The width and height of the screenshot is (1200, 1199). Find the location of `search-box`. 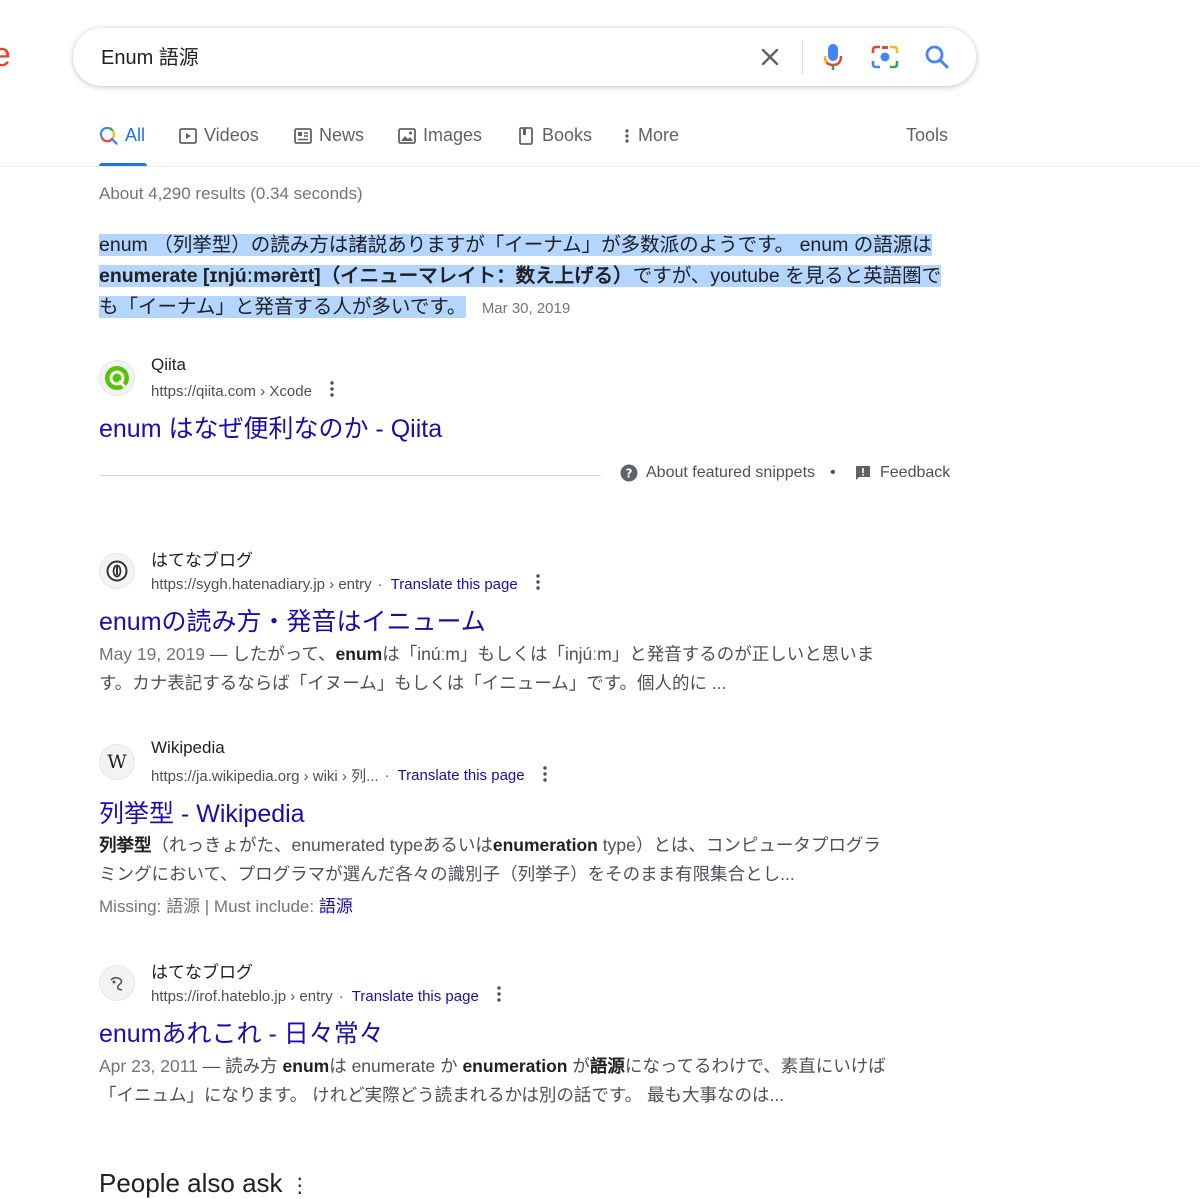

search-box is located at coordinates (524, 57).